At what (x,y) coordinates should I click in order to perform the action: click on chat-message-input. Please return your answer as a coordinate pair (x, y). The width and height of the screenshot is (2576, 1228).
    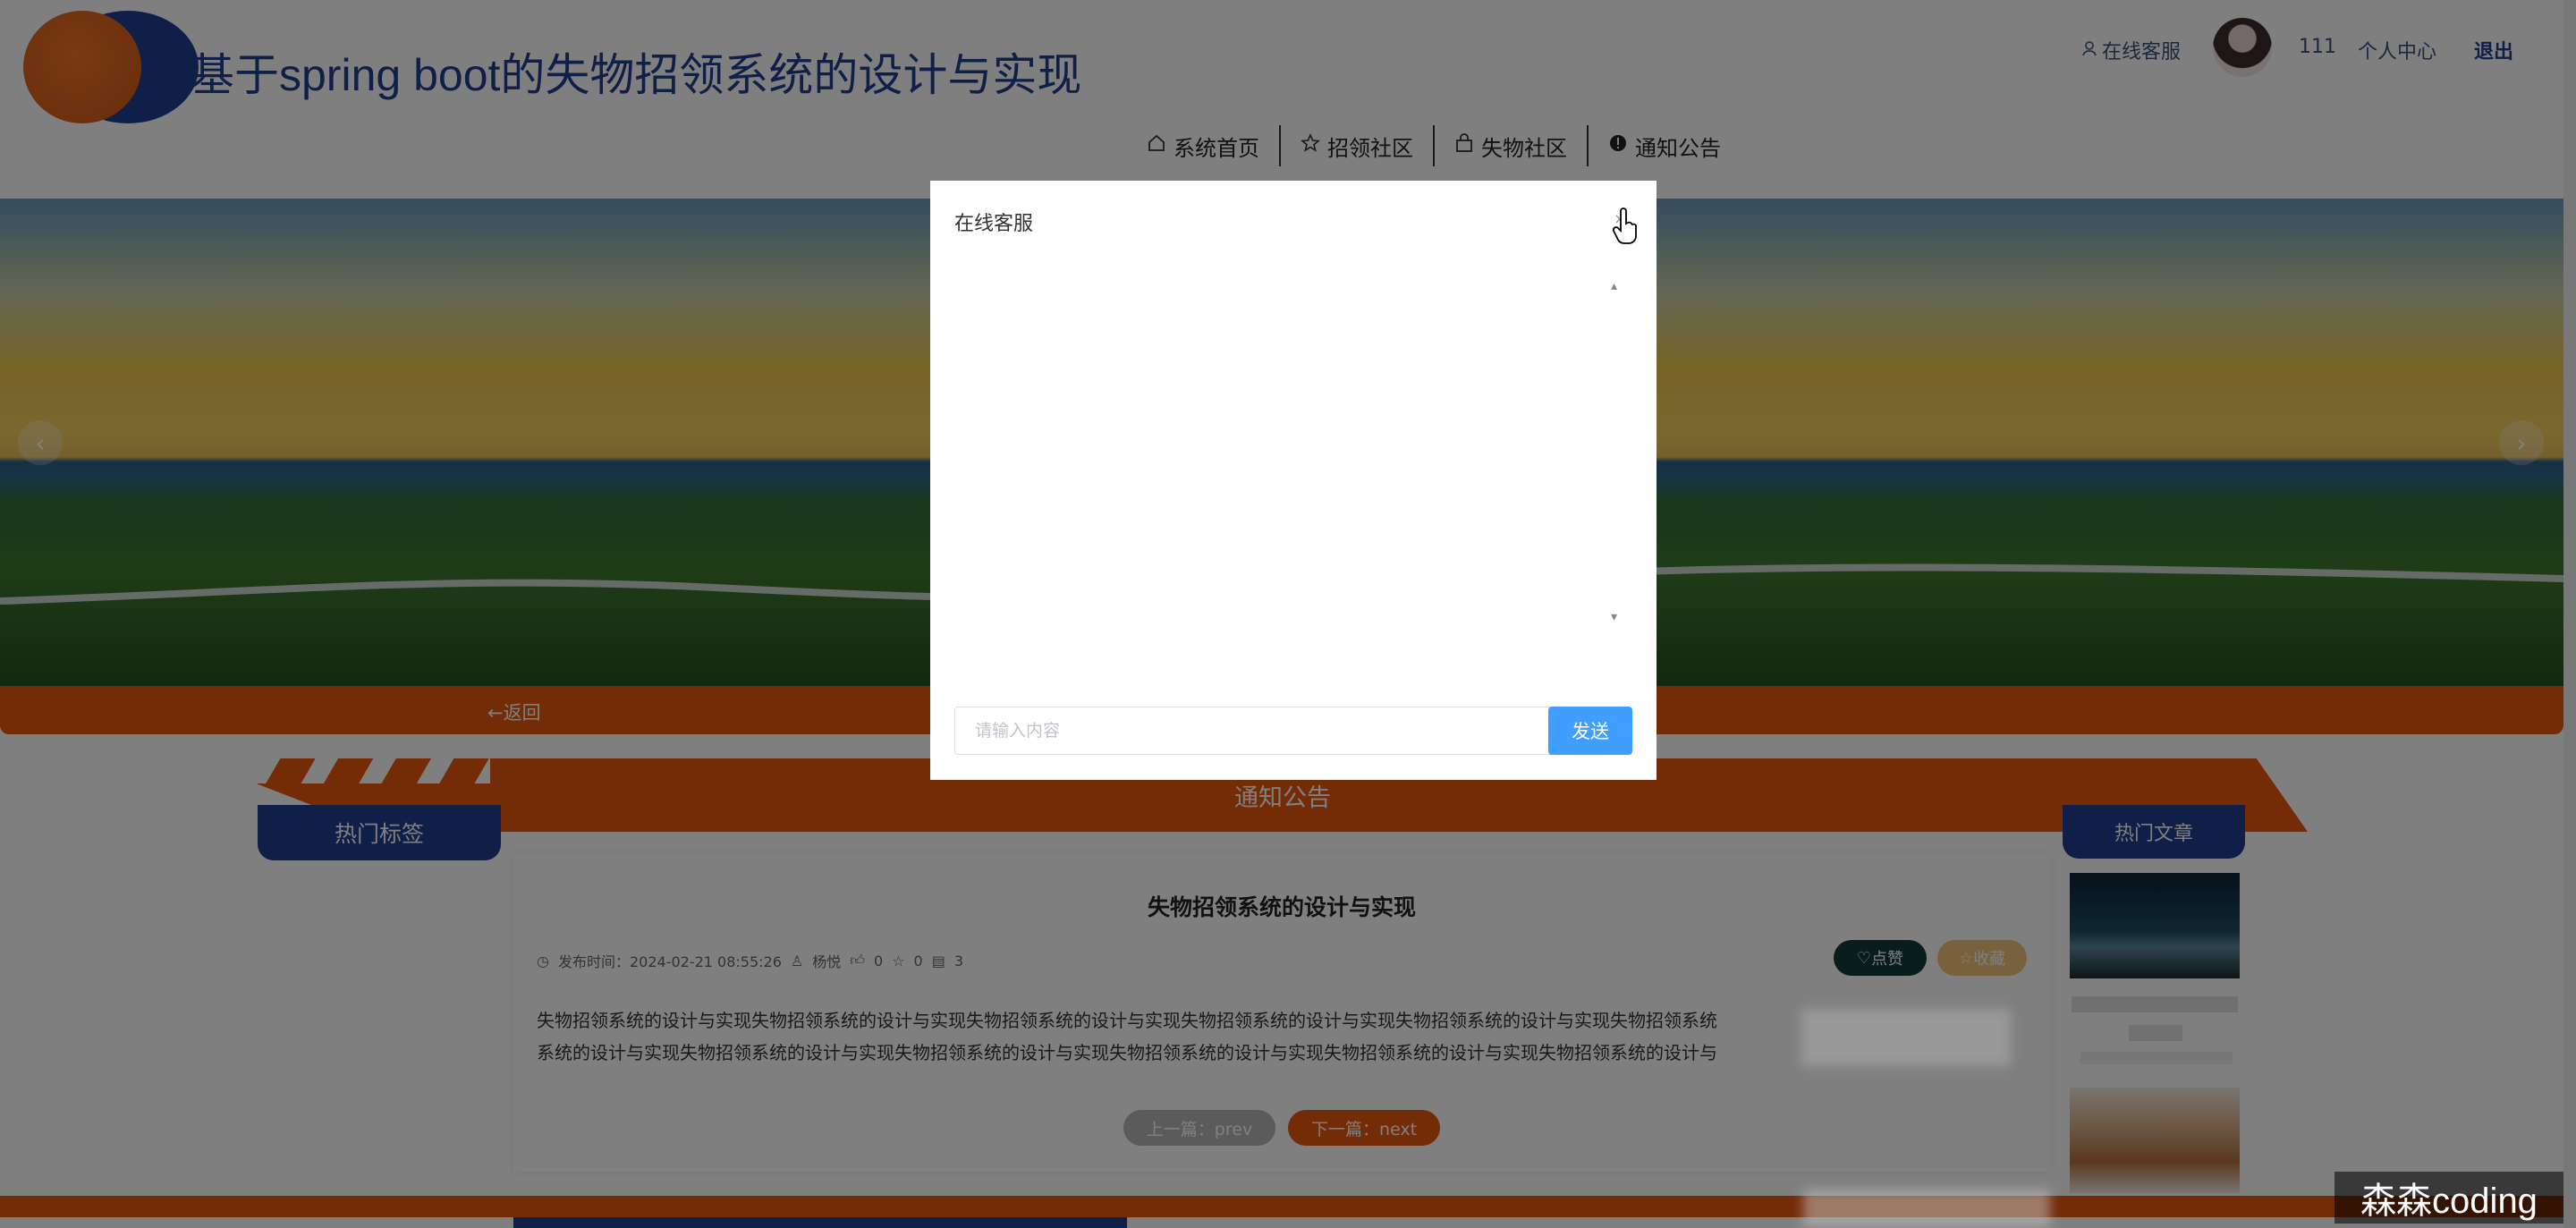
    Looking at the image, I should click on (1262, 731).